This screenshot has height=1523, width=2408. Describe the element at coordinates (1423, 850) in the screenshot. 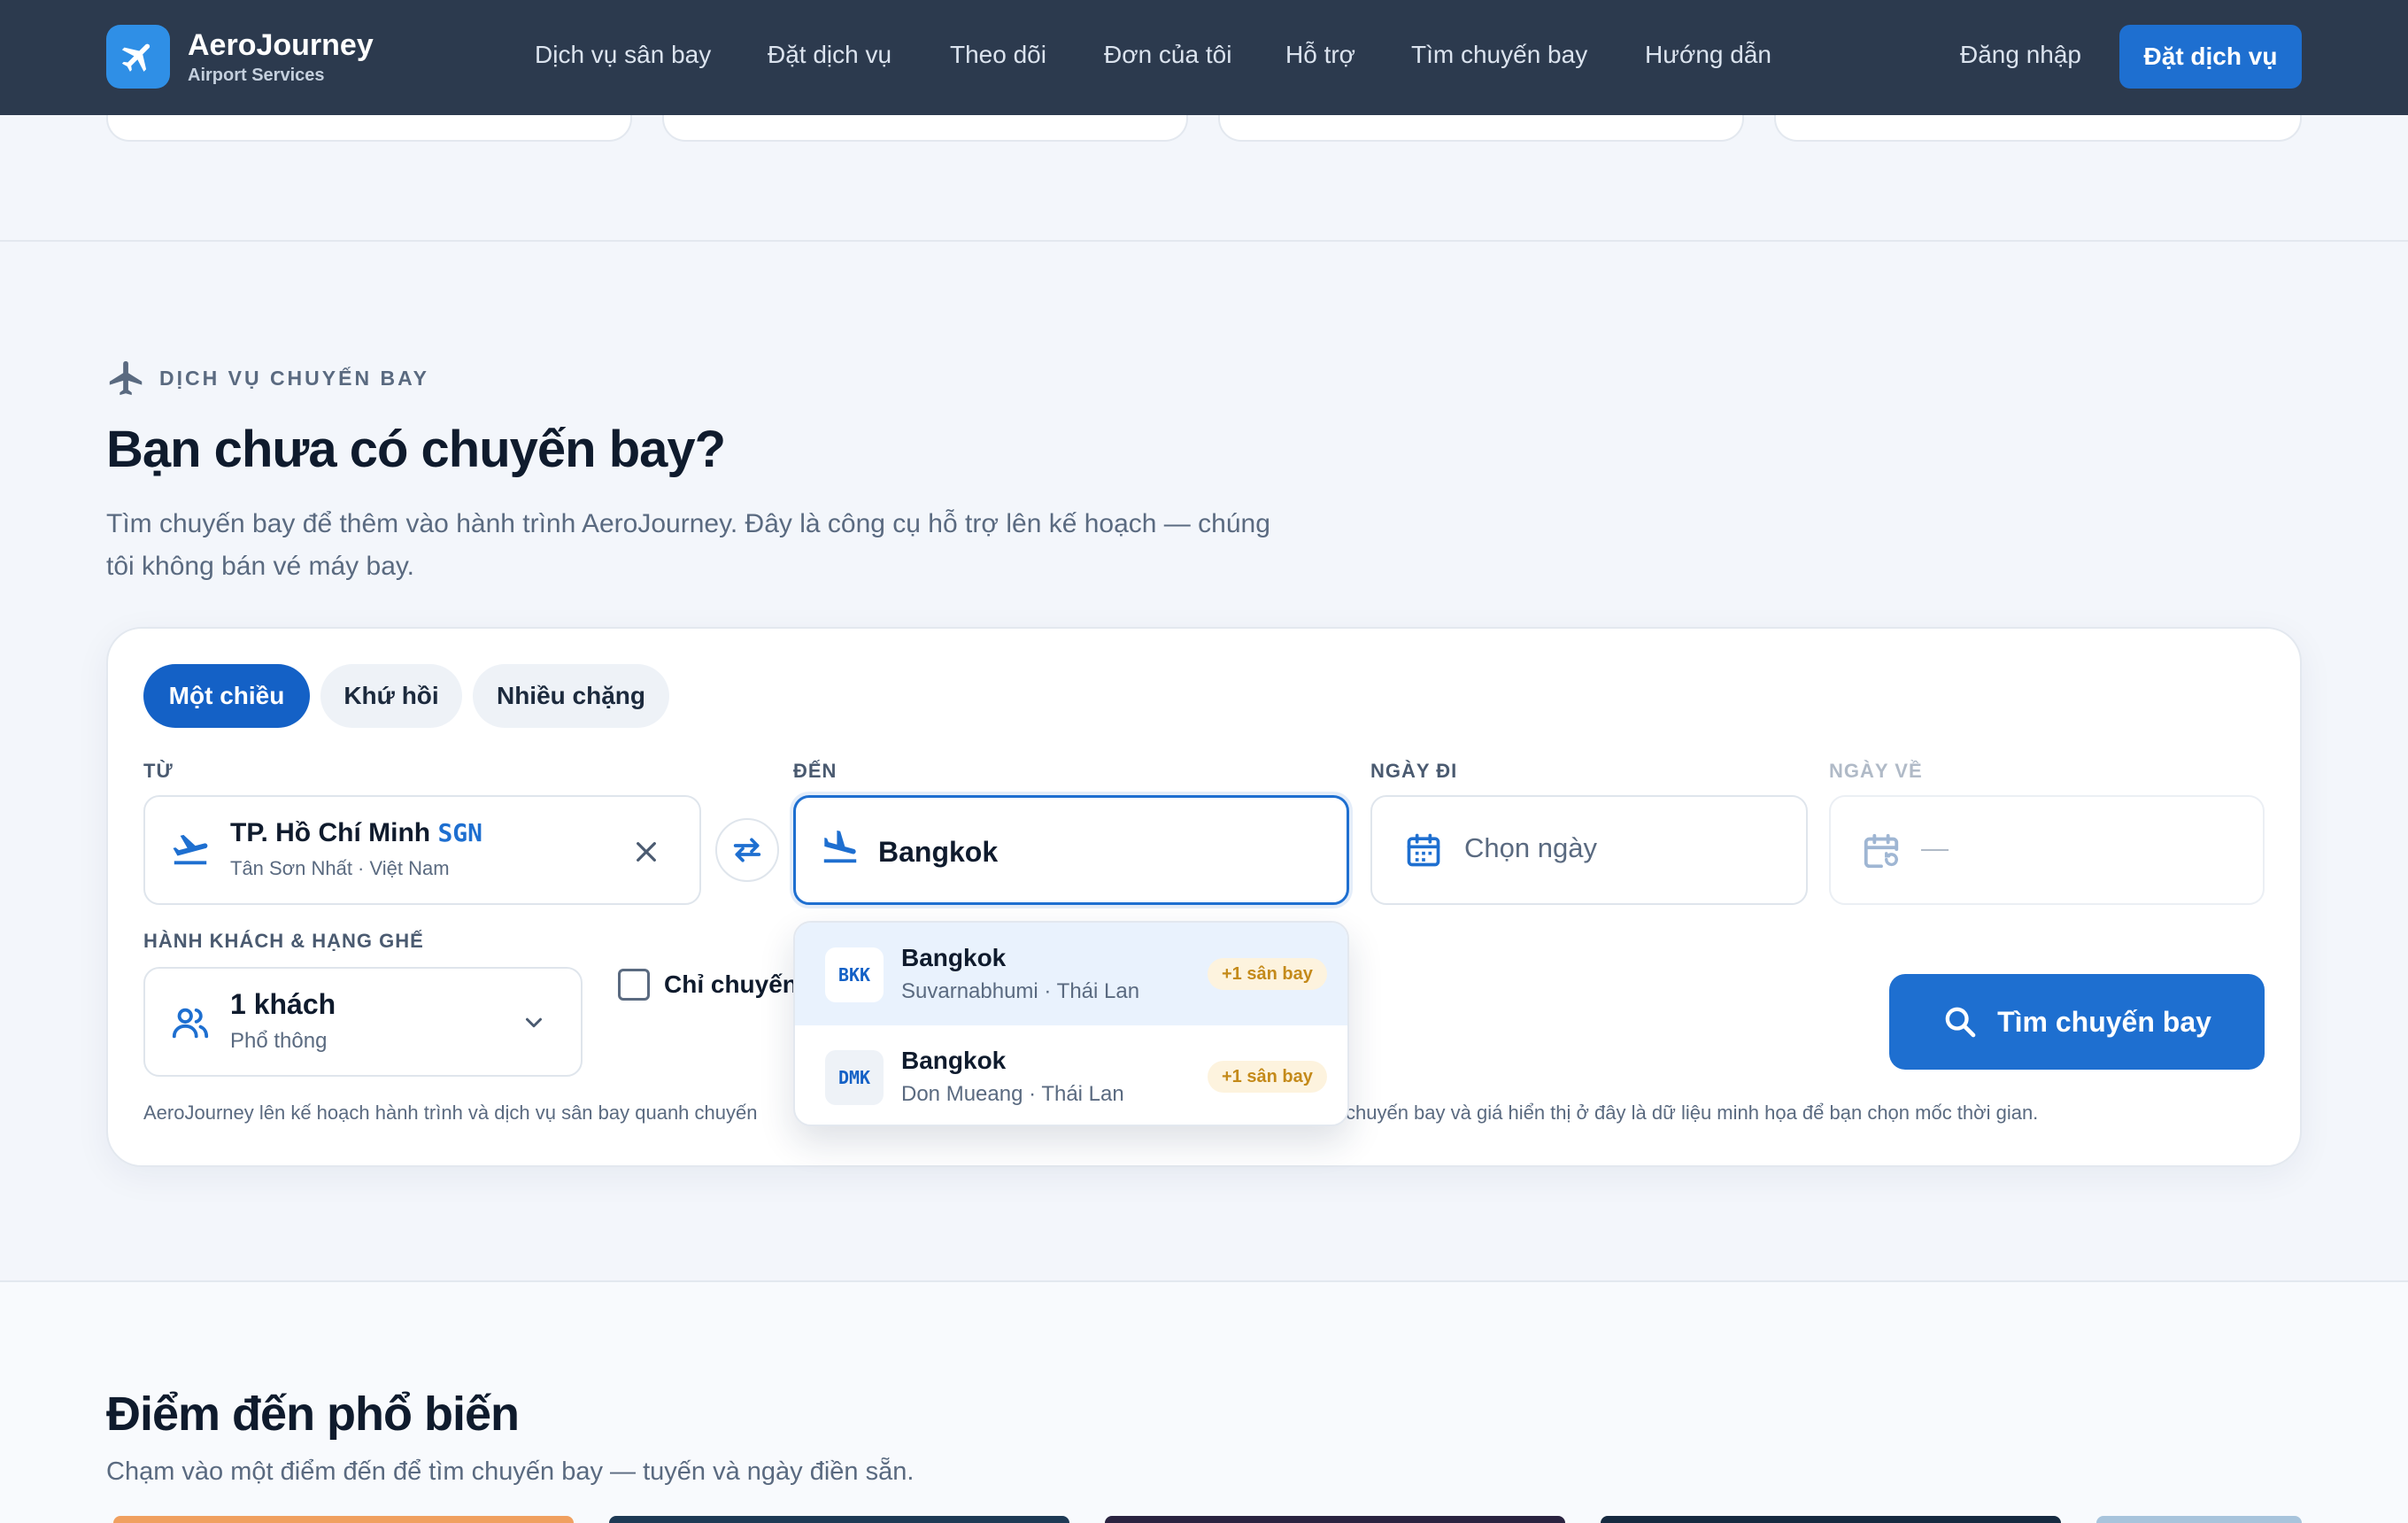

I see `calendar-icon` at that location.